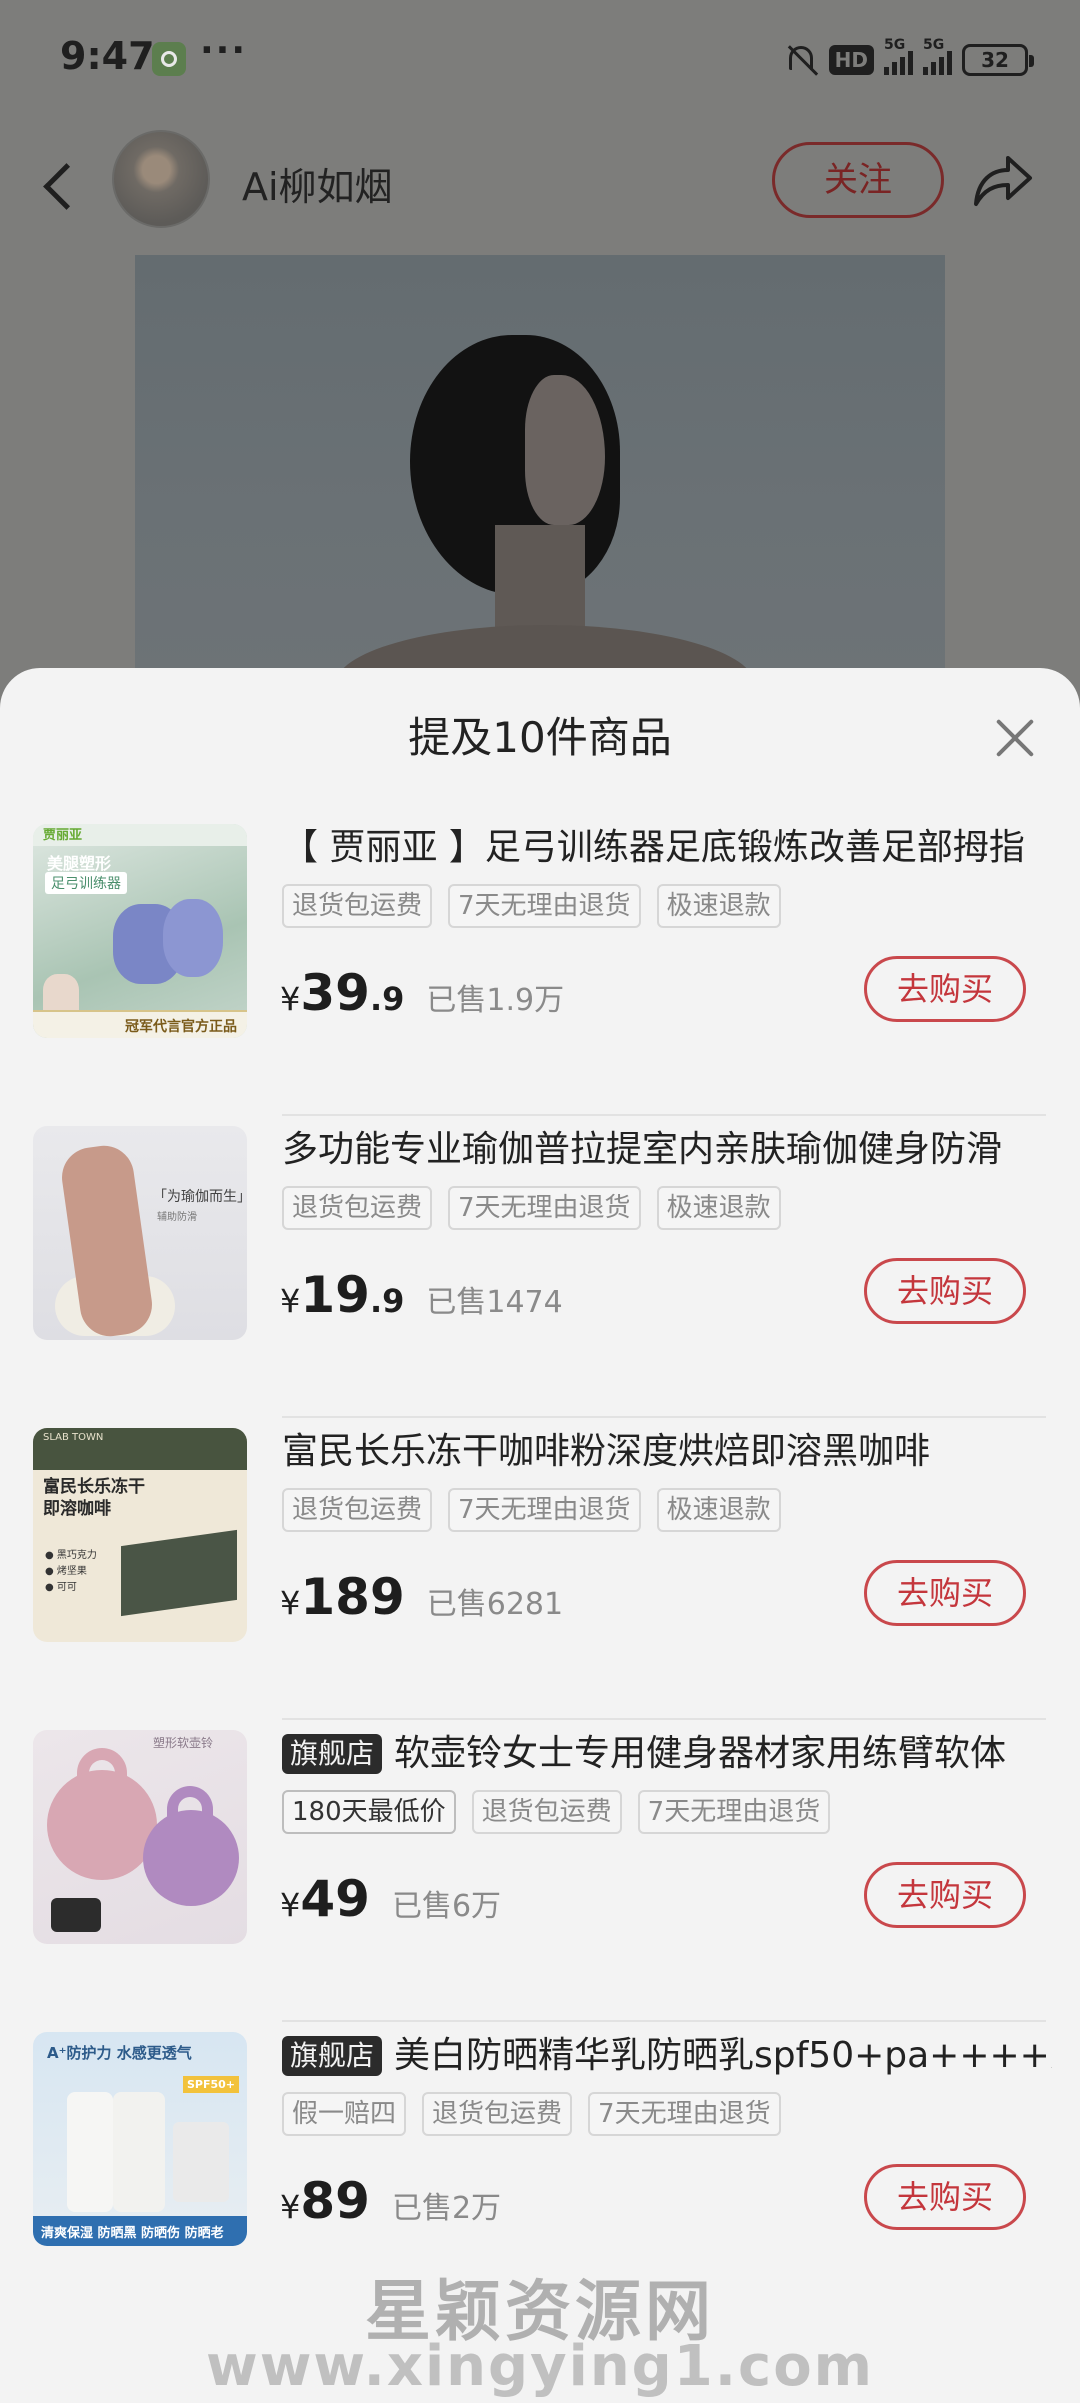 Image resolution: width=1080 pixels, height=2403 pixels. I want to click on product-price: ¥89 已售2万, so click(391, 2201).